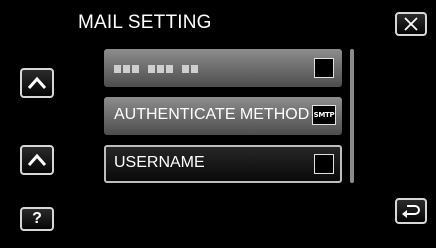 This screenshot has height=248, width=436. Describe the element at coordinates (223, 164) in the screenshot. I see `setting-row-username: USERNAME` at that location.